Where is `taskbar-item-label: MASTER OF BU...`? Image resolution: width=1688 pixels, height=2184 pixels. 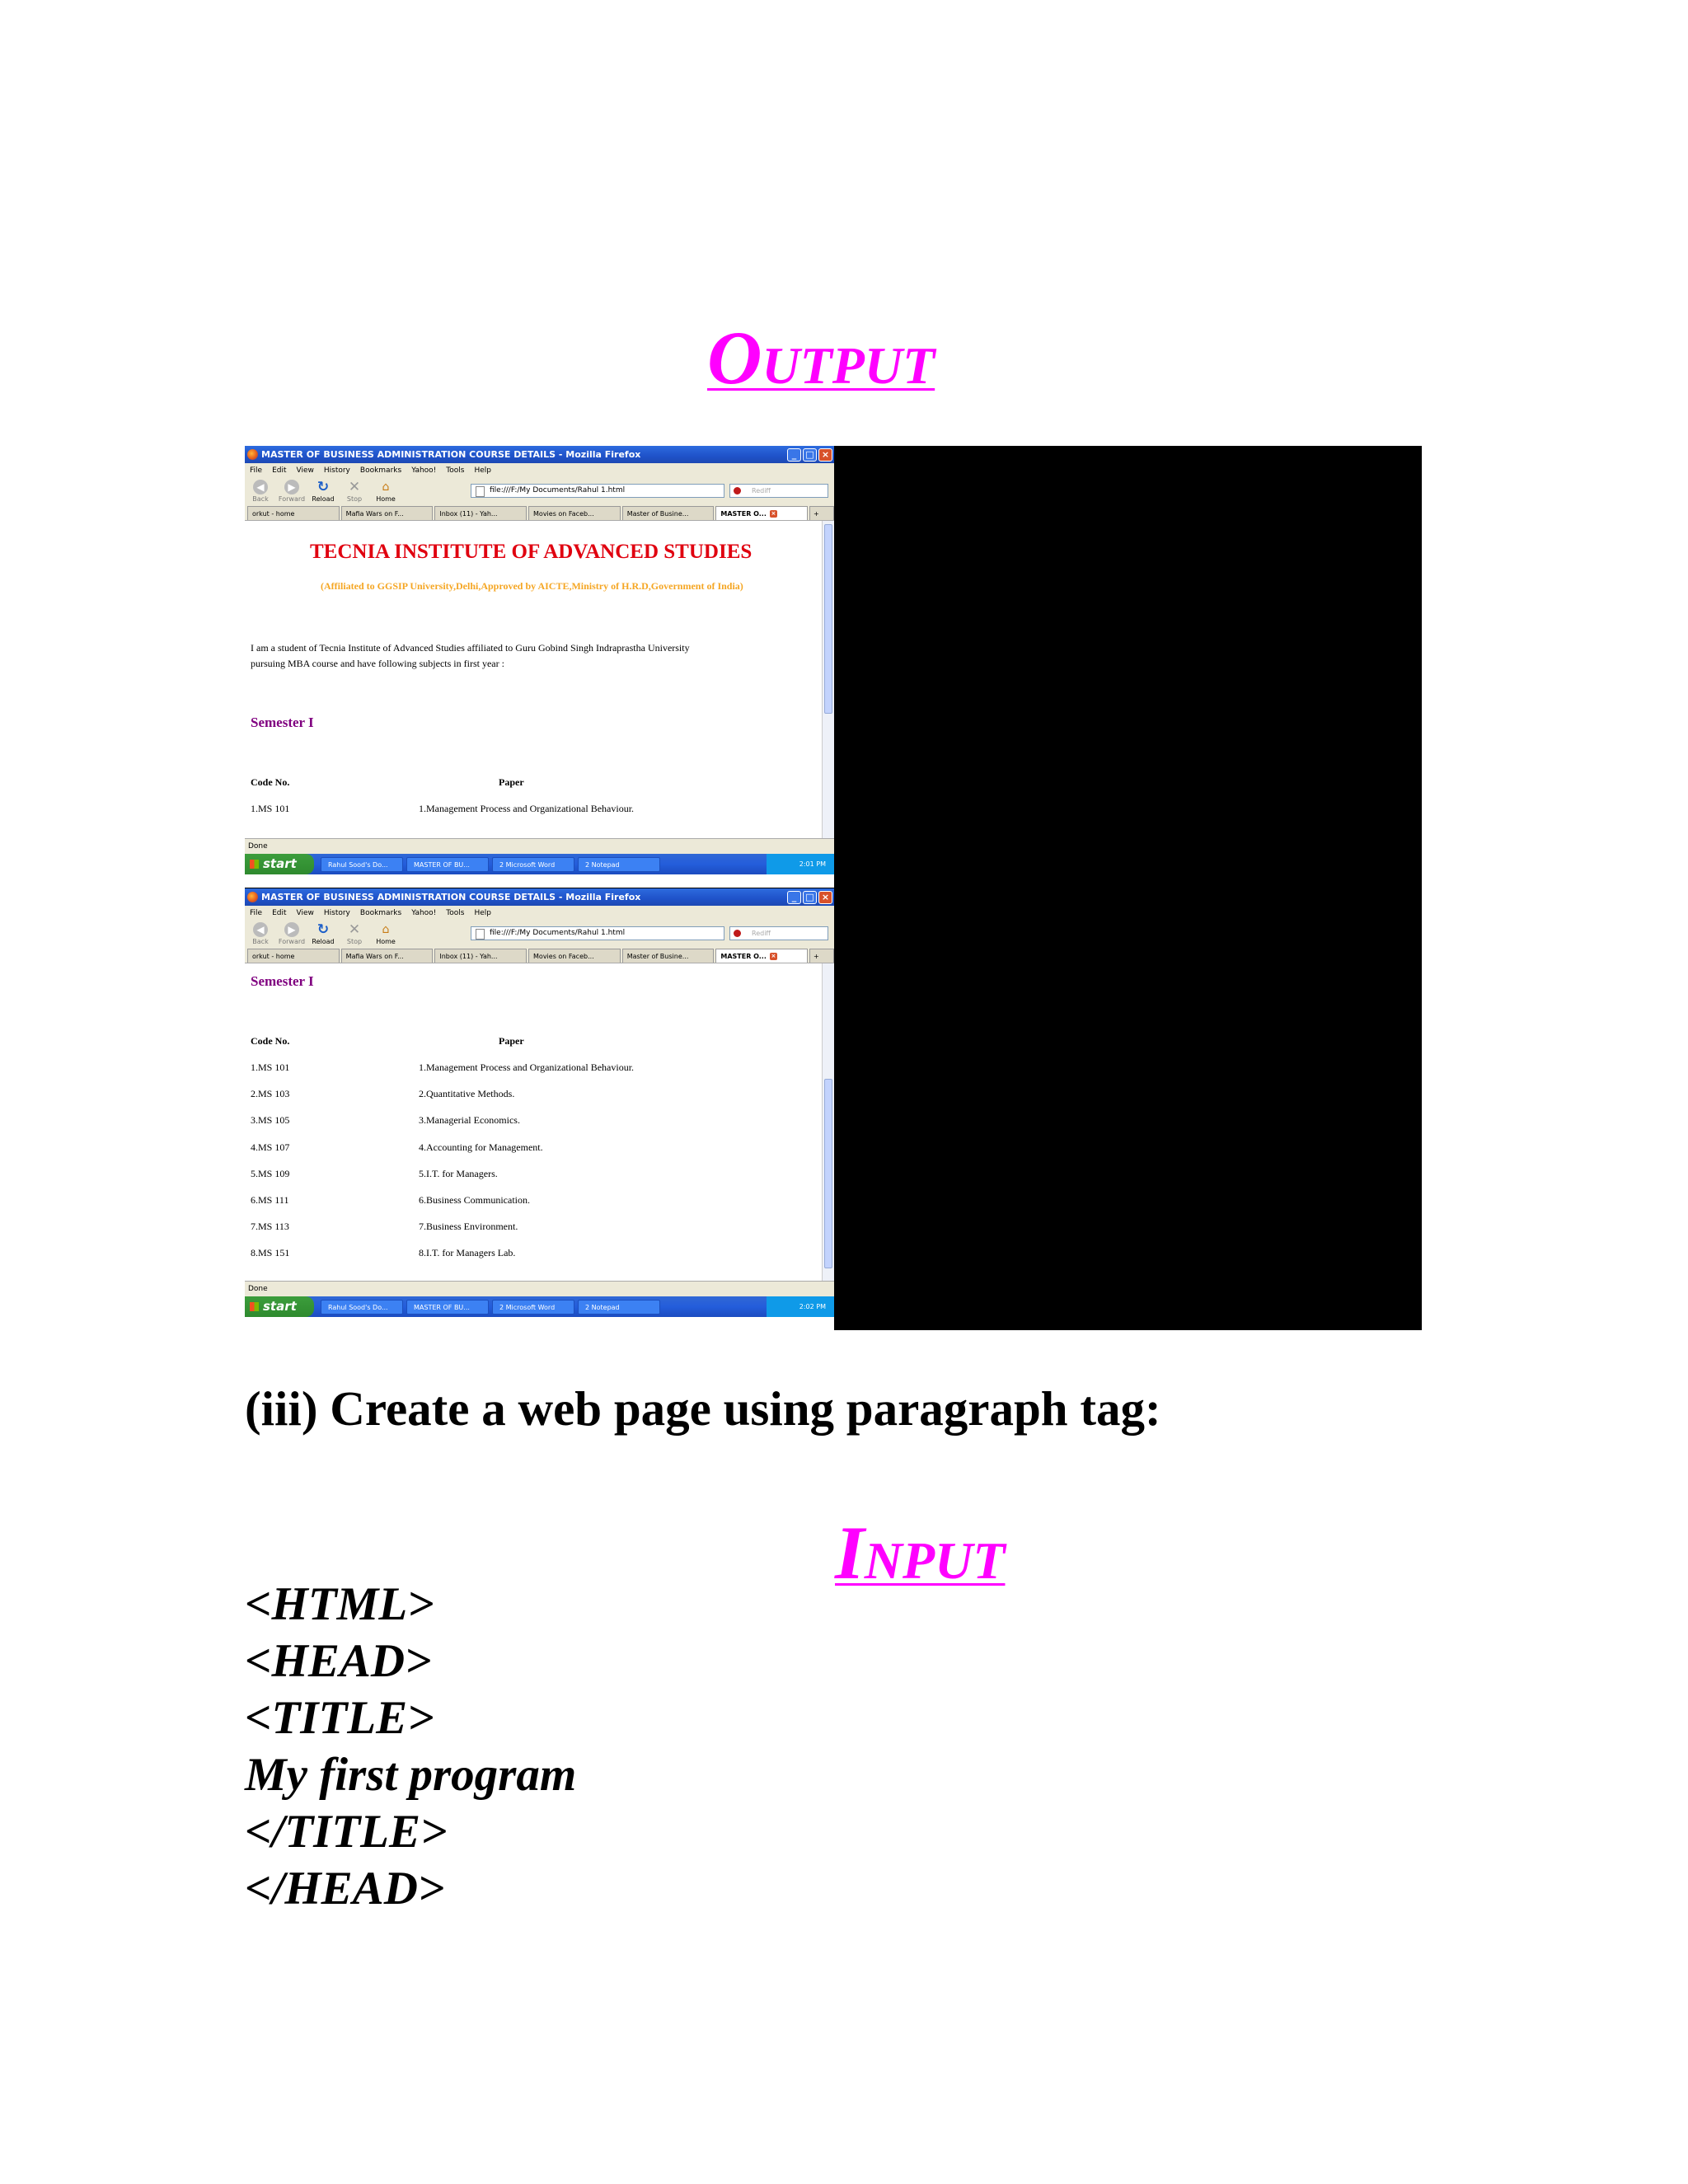
taskbar-item-label: MASTER OF BU... is located at coordinates (442, 864).